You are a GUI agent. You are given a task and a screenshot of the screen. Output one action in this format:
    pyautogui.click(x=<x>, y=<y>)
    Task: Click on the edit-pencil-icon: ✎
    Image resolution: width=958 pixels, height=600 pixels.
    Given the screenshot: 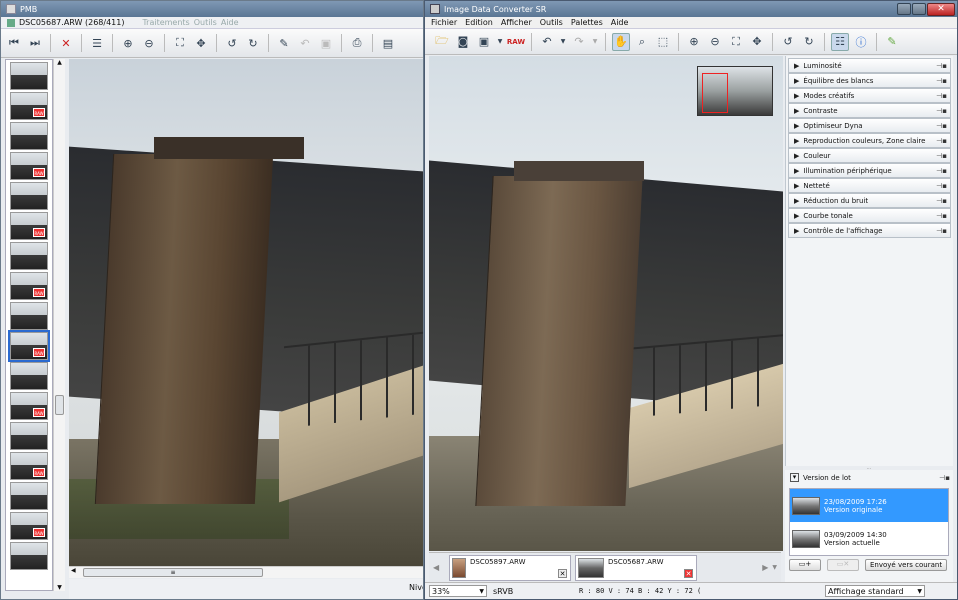 What is the action you would take?
    pyautogui.click(x=892, y=42)
    